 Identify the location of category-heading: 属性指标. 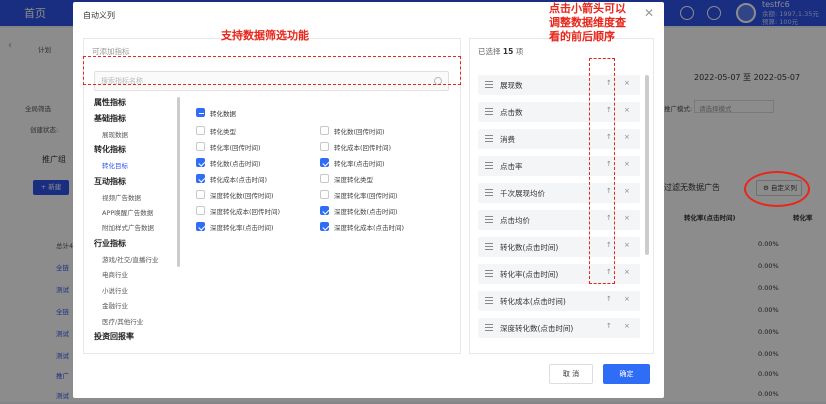
(110, 102).